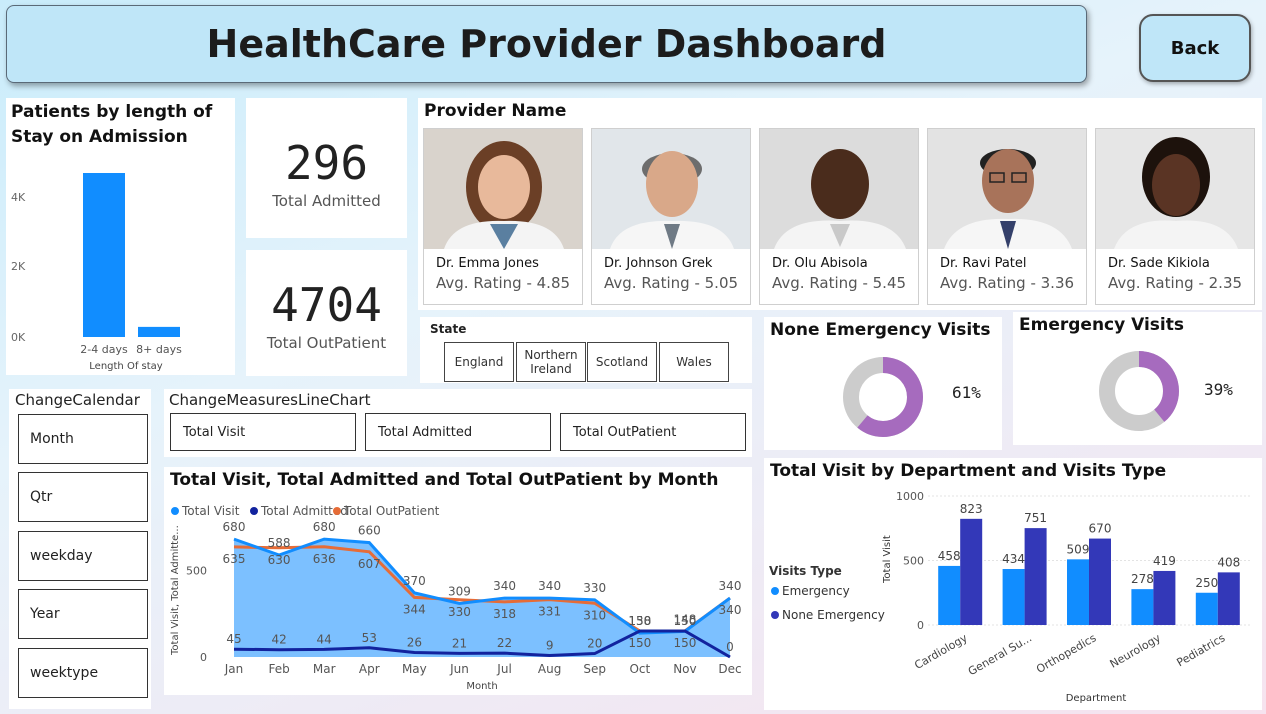  Describe the element at coordinates (278, 640) in the screenshot. I see `total-admitted-label: 42` at that location.